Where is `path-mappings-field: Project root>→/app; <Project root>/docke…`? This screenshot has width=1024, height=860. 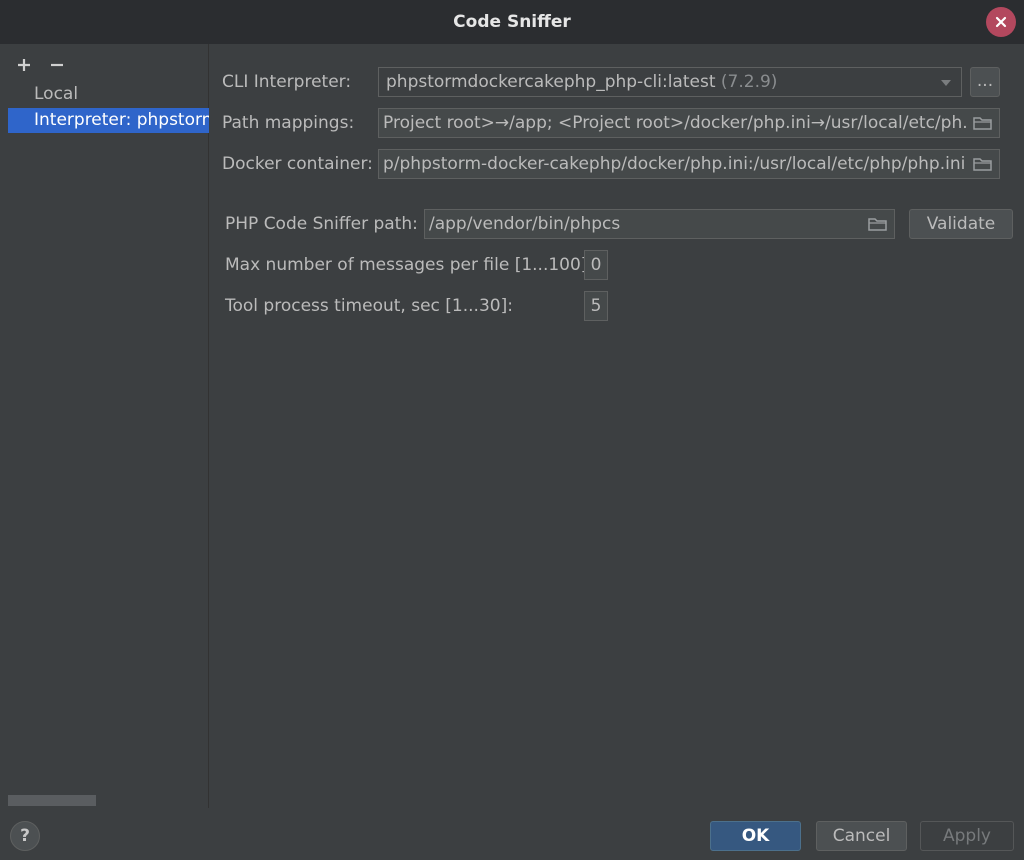 path-mappings-field: Project root>→/app; <Project root>/docke… is located at coordinates (689, 123).